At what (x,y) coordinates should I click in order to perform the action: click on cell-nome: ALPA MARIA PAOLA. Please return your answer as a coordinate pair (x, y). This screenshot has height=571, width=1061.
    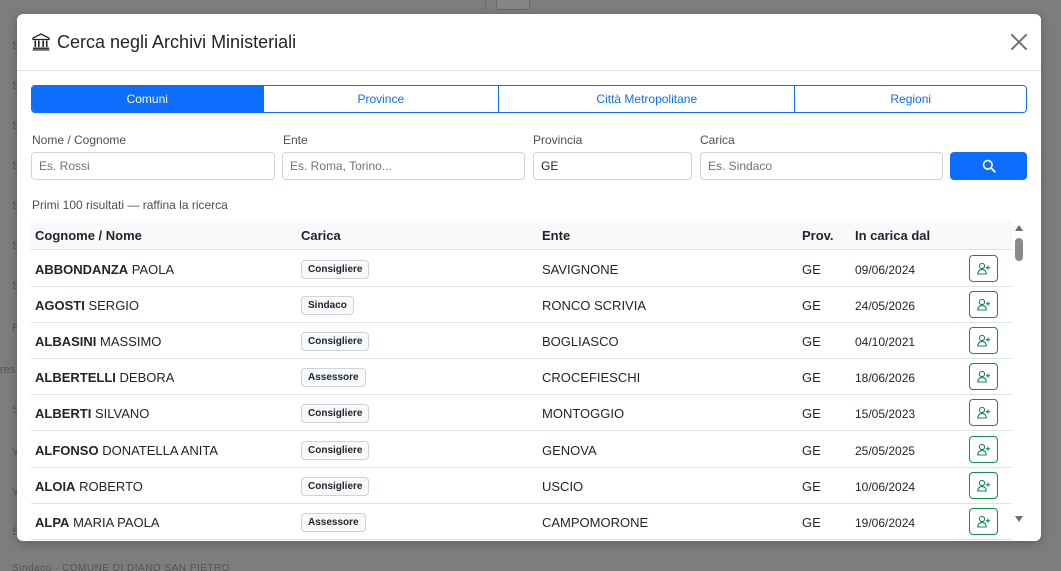
    Looking at the image, I should click on (97, 522).